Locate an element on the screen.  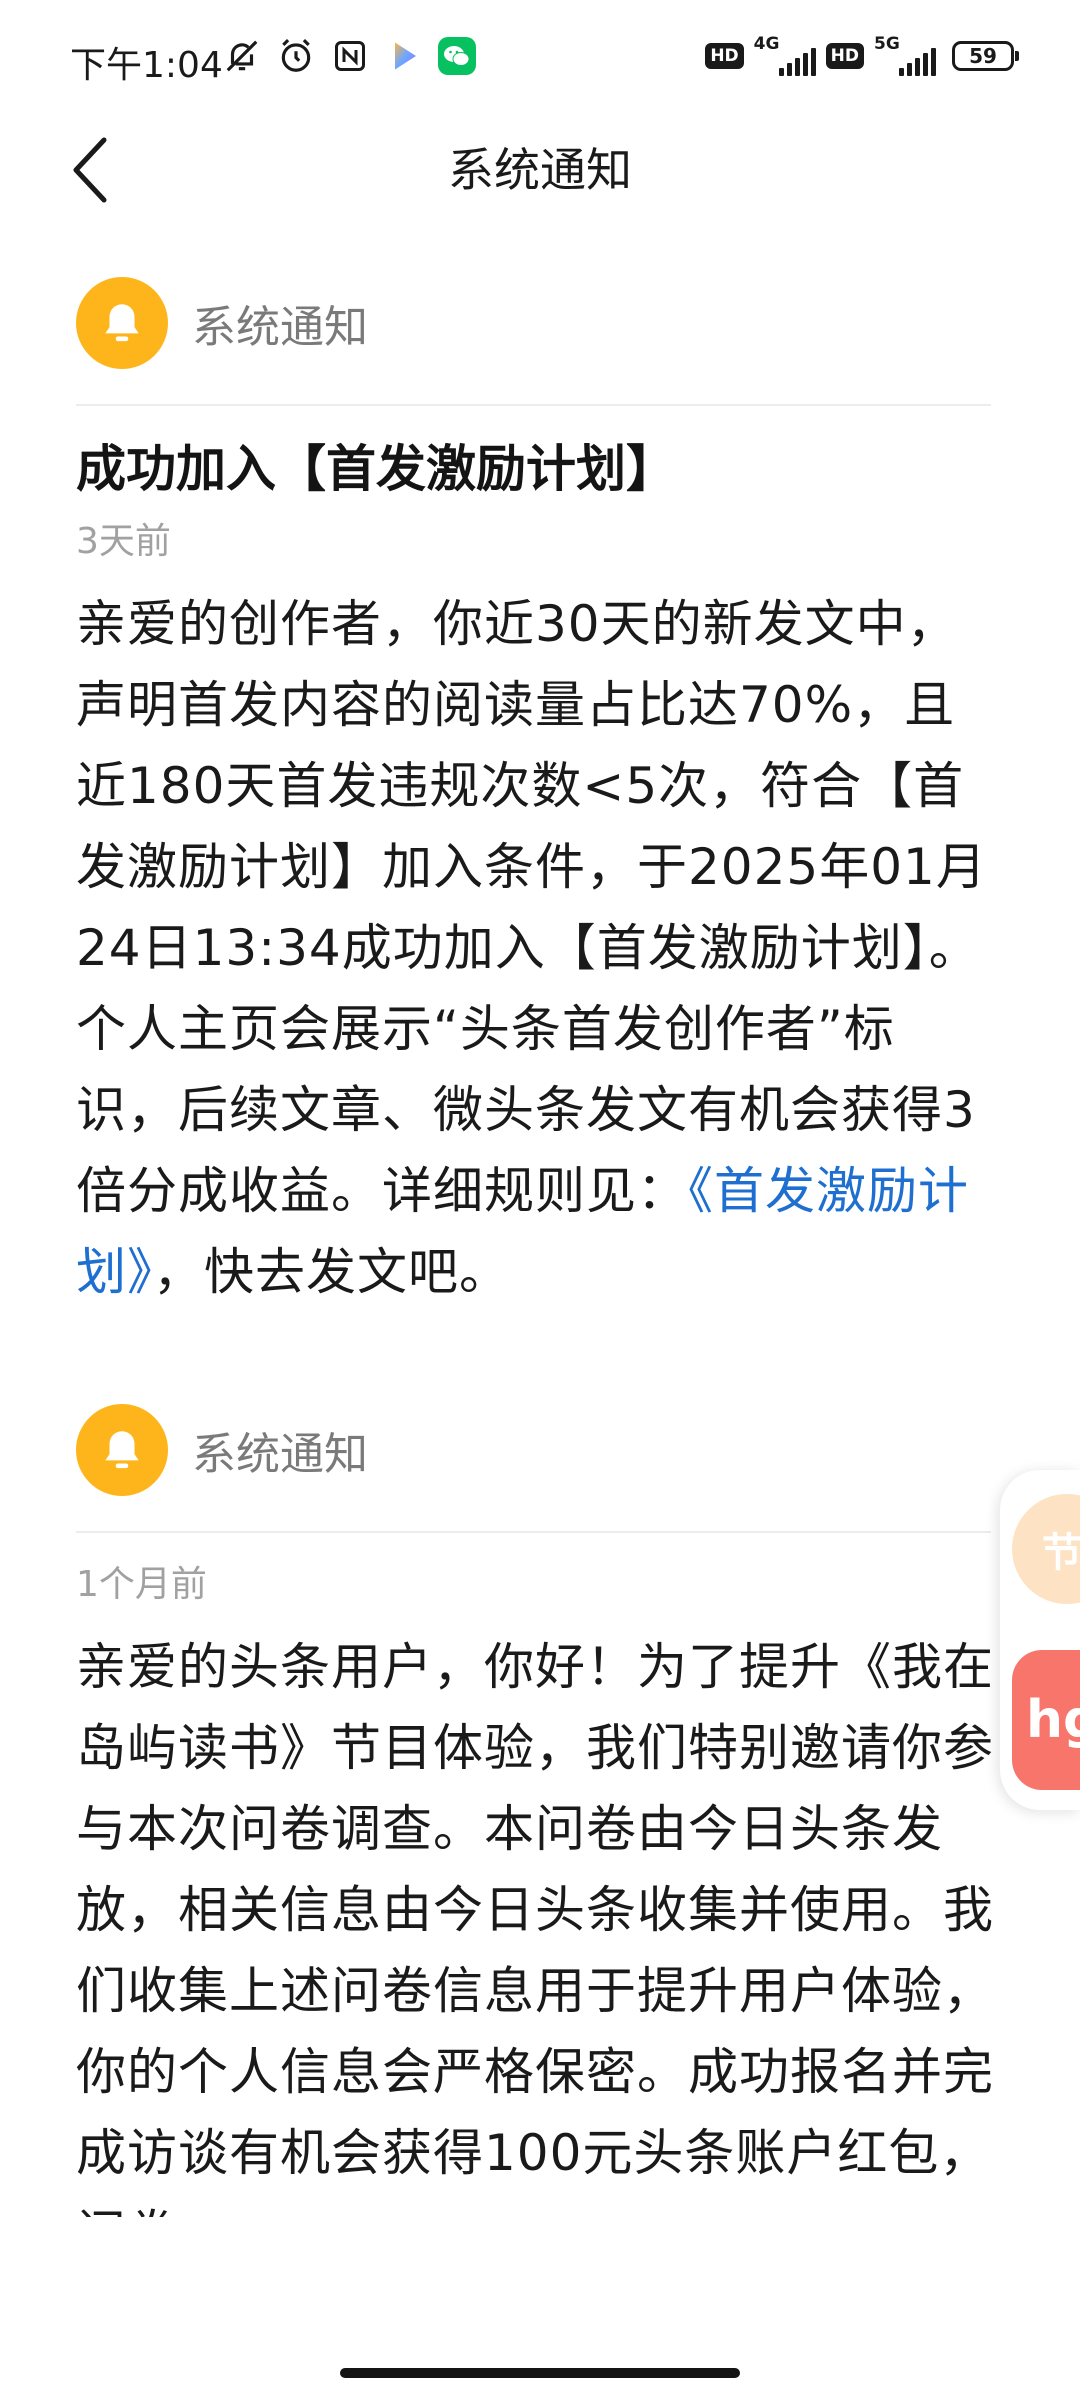
floating-app-button: hg is located at coordinates (1046, 1720).